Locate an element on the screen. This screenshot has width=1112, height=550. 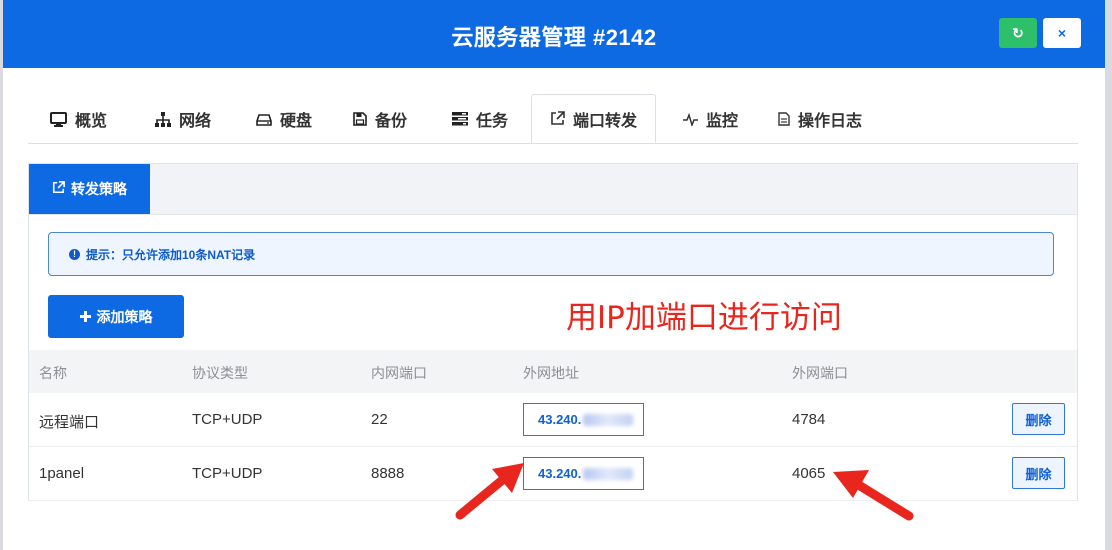
table-row: 远程端口 TCP+UDP 22 43.240. 4784 删除 is located at coordinates (553, 420).